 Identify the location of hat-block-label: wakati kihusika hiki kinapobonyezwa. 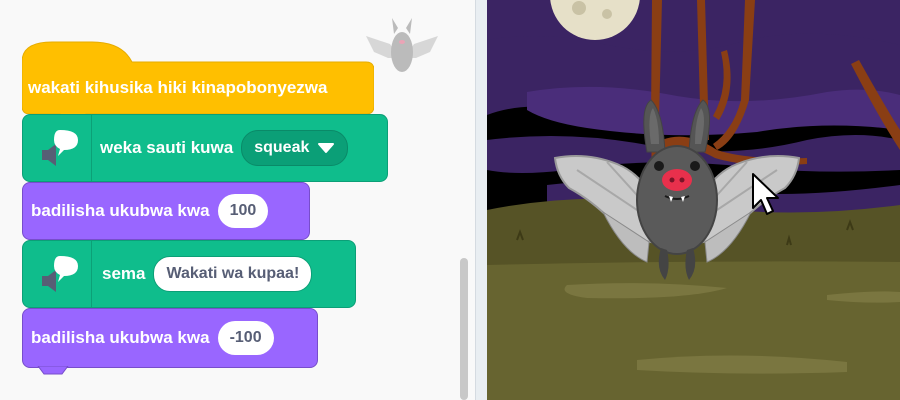
(178, 87).